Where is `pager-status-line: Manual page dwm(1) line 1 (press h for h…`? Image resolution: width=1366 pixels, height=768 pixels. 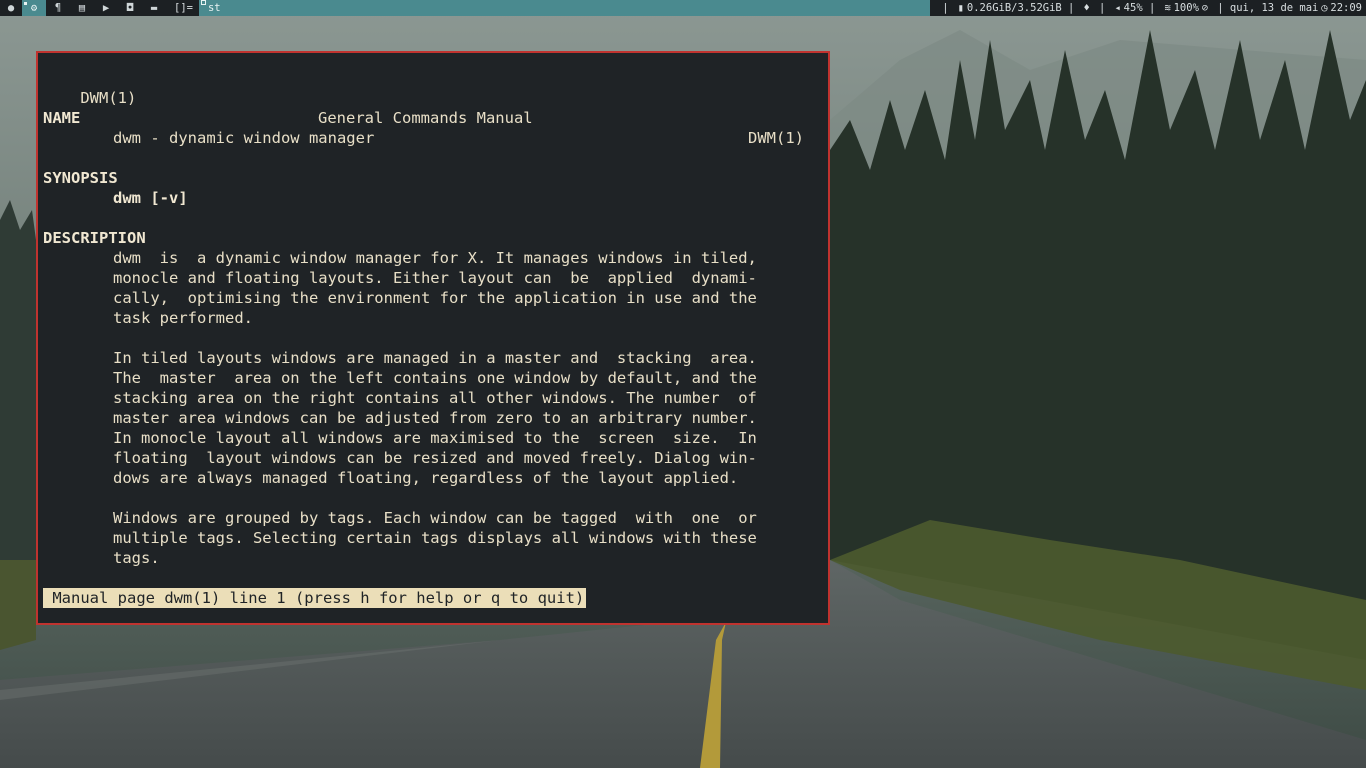 pager-status-line: Manual page dwm(1) line 1 (press h for h… is located at coordinates (315, 598).